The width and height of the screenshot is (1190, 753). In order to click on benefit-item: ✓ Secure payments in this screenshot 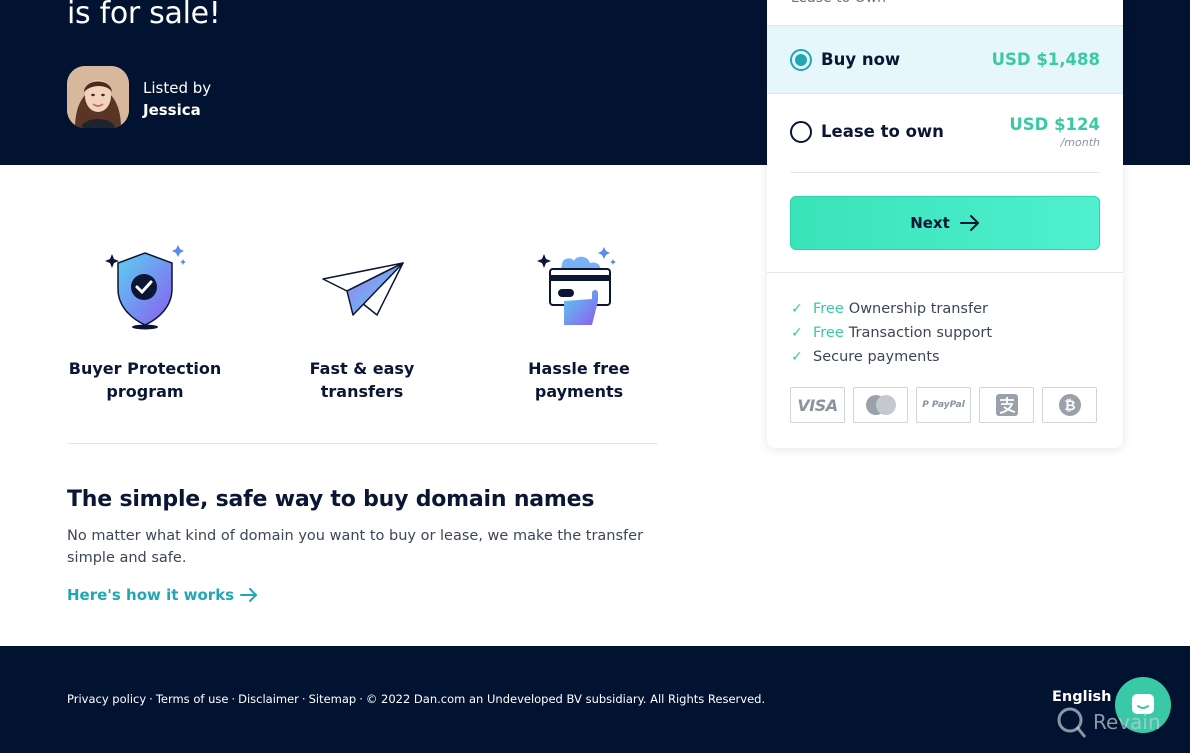, I will do `click(865, 357)`.